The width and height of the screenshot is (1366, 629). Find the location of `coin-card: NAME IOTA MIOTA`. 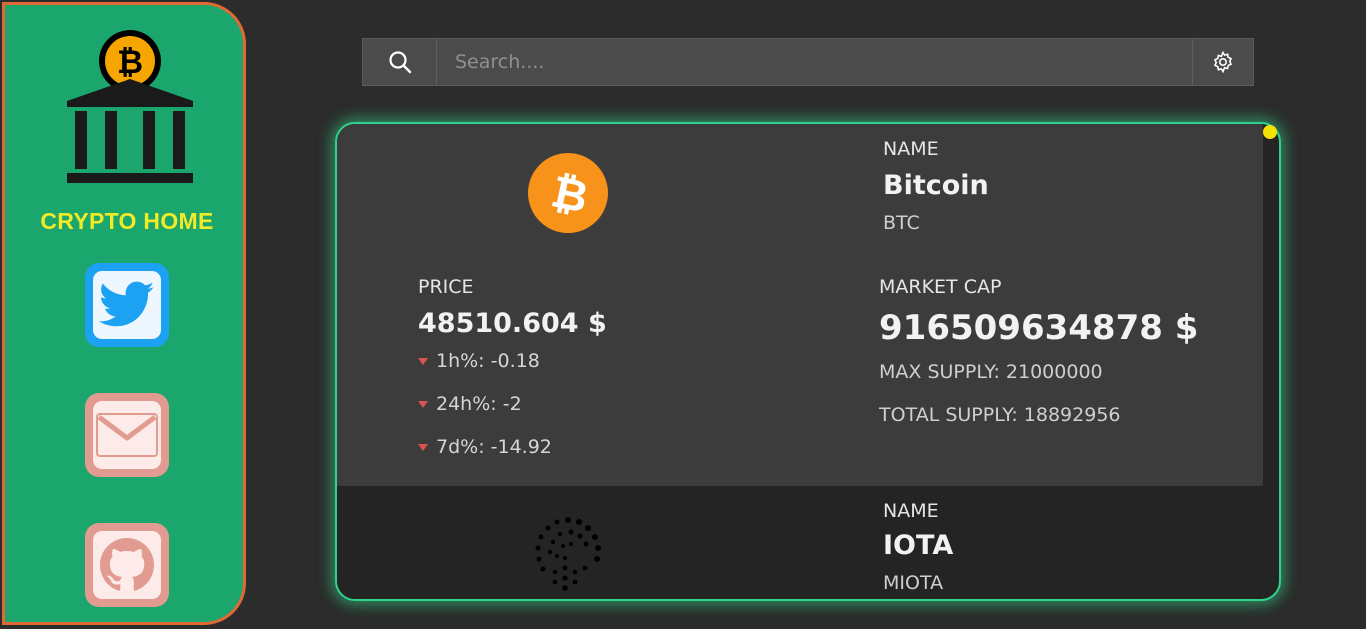

coin-card: NAME IOTA MIOTA is located at coordinates (800, 542).